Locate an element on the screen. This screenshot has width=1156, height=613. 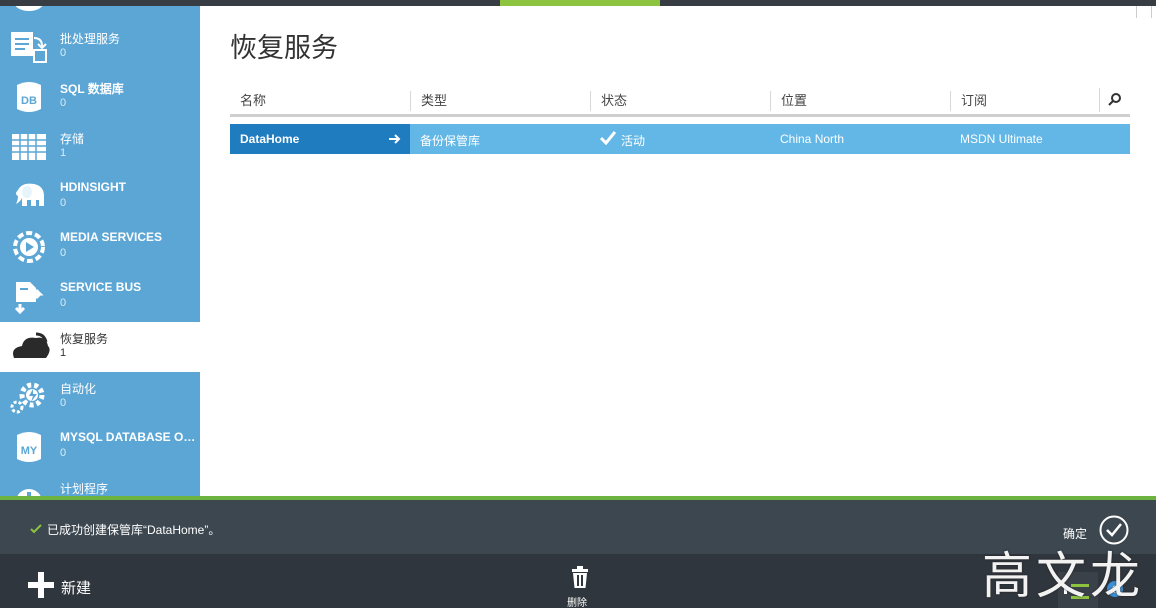
delete-button: 删除 is located at coordinates (580, 586).